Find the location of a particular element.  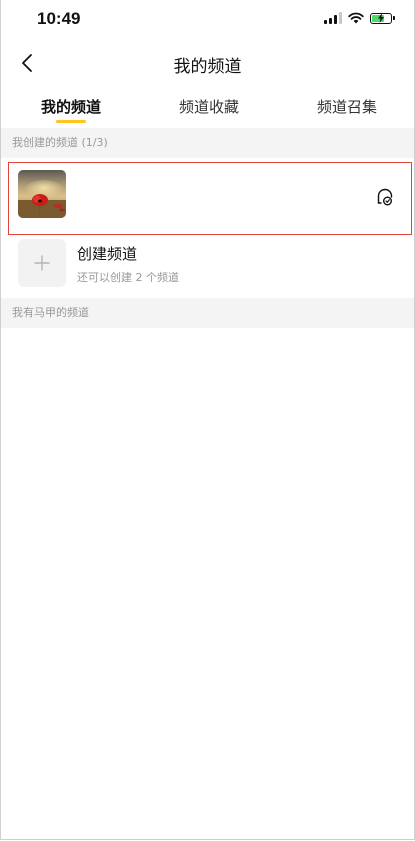

section-header-created: 我创建的频道 (1/3) is located at coordinates (207, 143).